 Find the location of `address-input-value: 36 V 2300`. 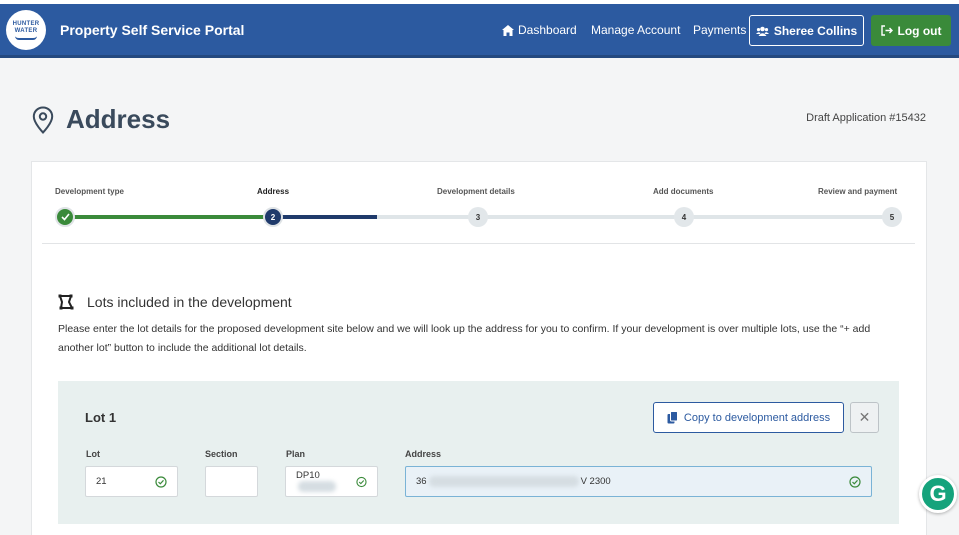

address-input-value: 36 V 2300 is located at coordinates (513, 481).